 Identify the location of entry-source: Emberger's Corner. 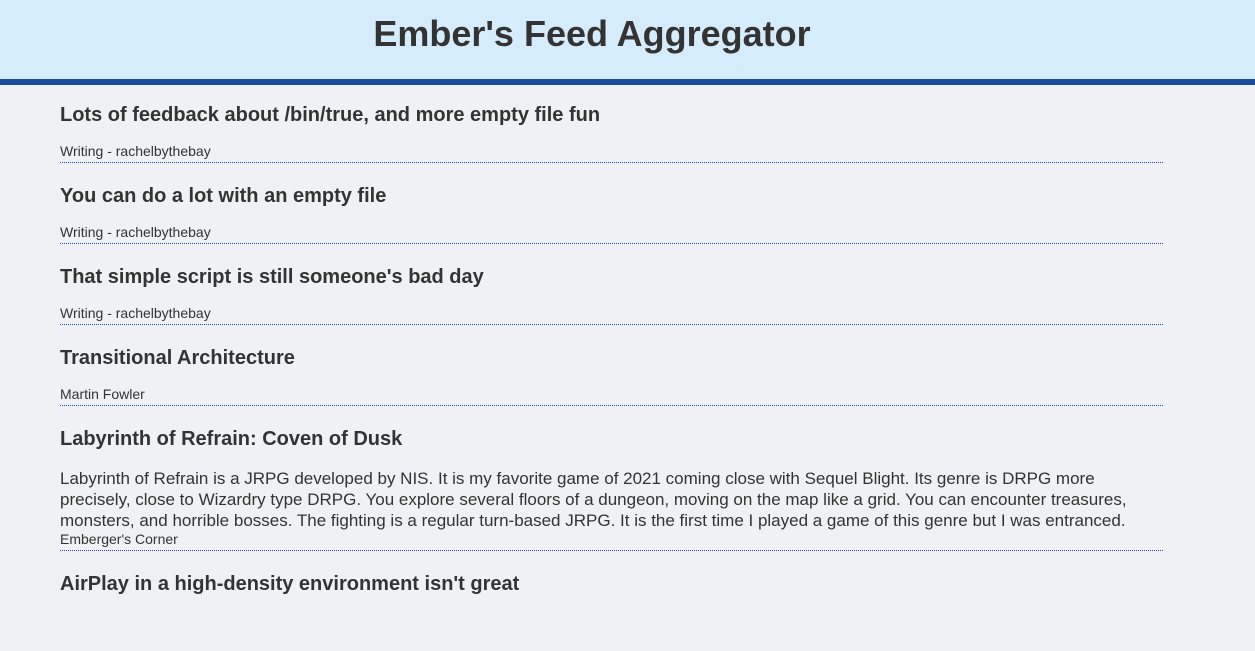
(119, 539).